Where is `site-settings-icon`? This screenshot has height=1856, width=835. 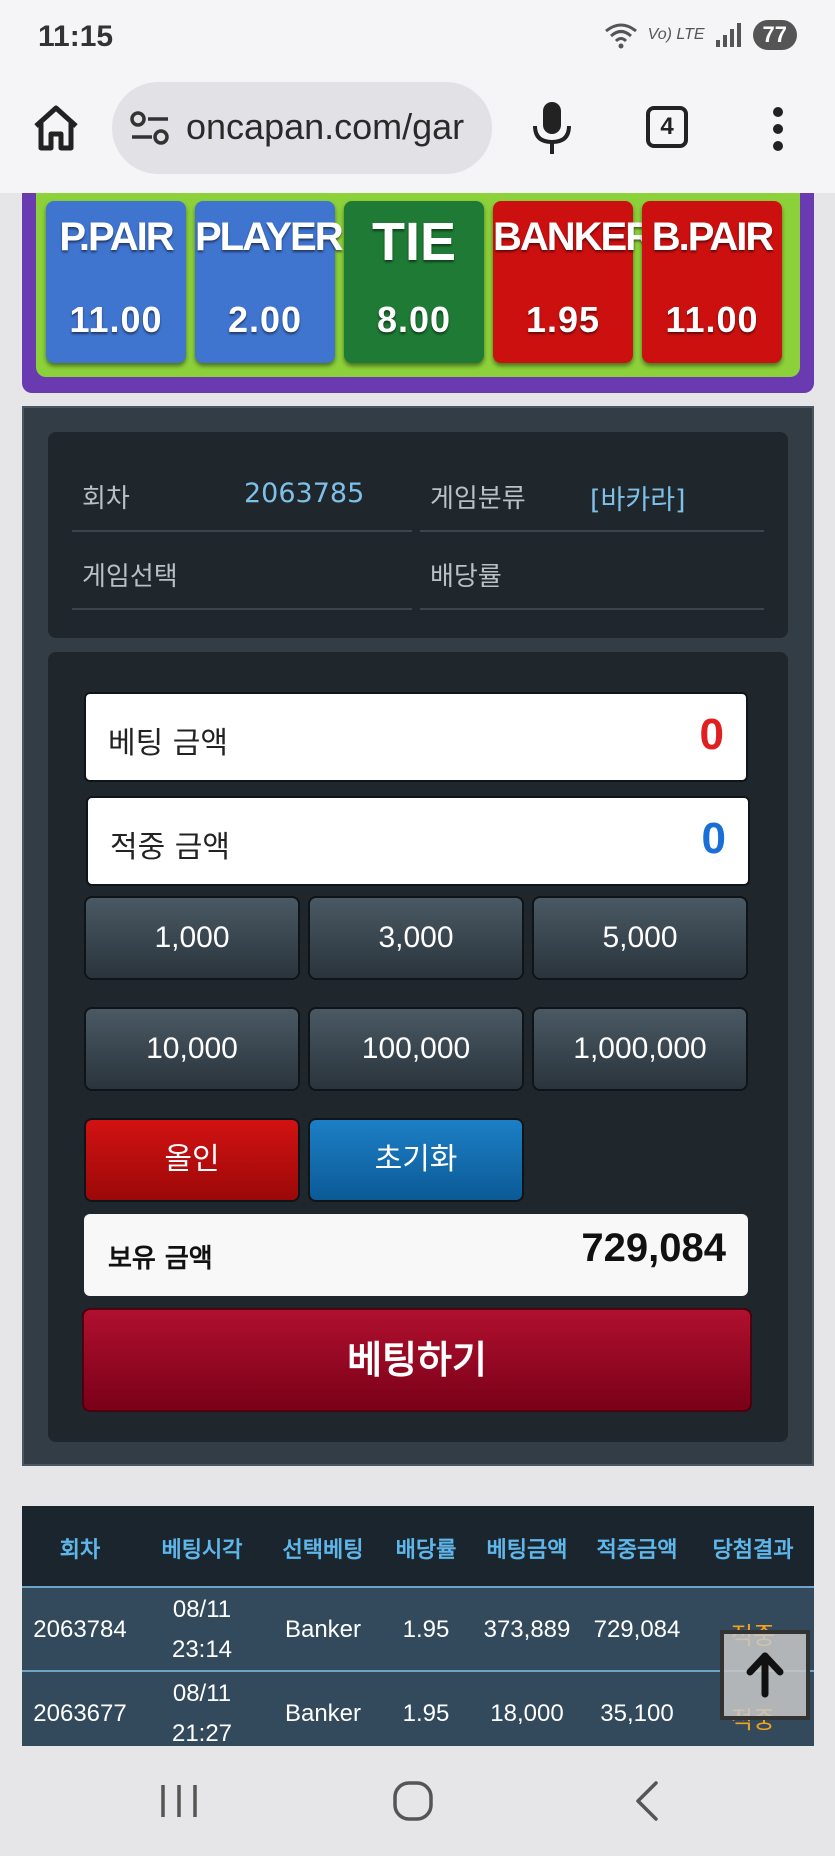
site-settings-icon is located at coordinates (150, 128).